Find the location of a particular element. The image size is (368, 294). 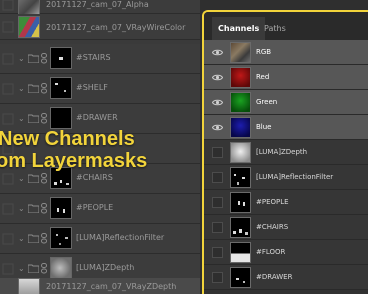

headline-line-2: om Layermasks is located at coordinates (74, 161).